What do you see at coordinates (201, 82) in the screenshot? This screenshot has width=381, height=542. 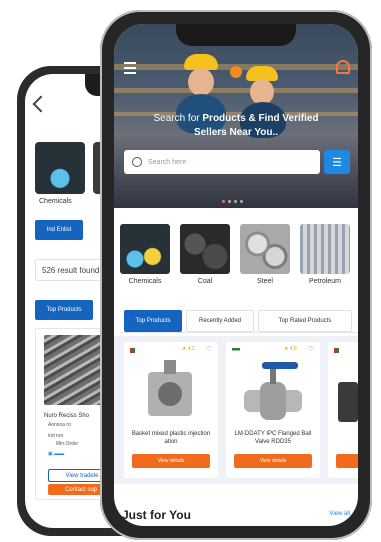 I see `worker-face` at bounding box center [201, 82].